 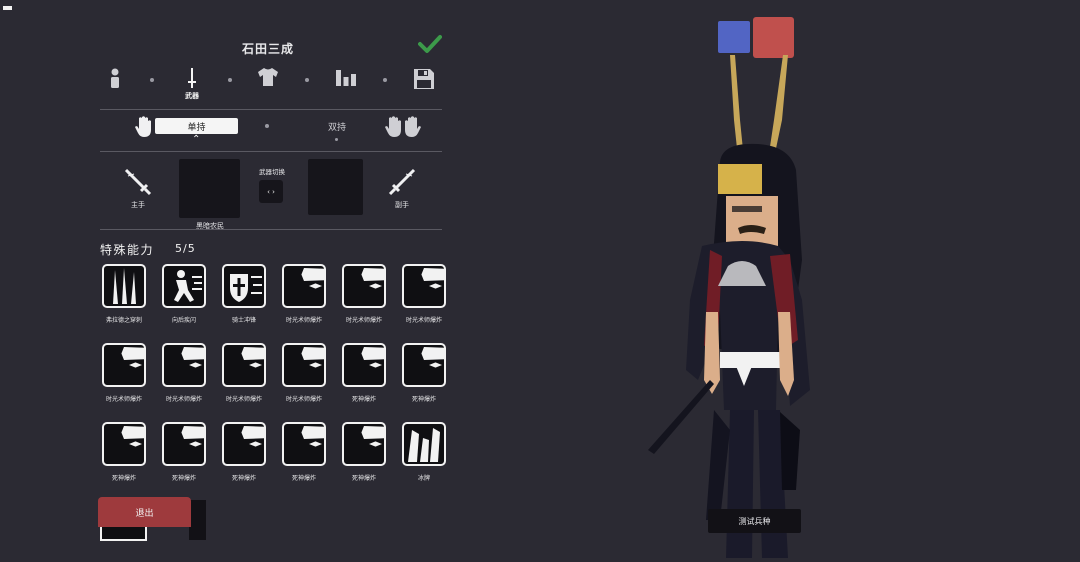 I want to click on ability-label: 弗拉德之穿刺, so click(x=123, y=320).